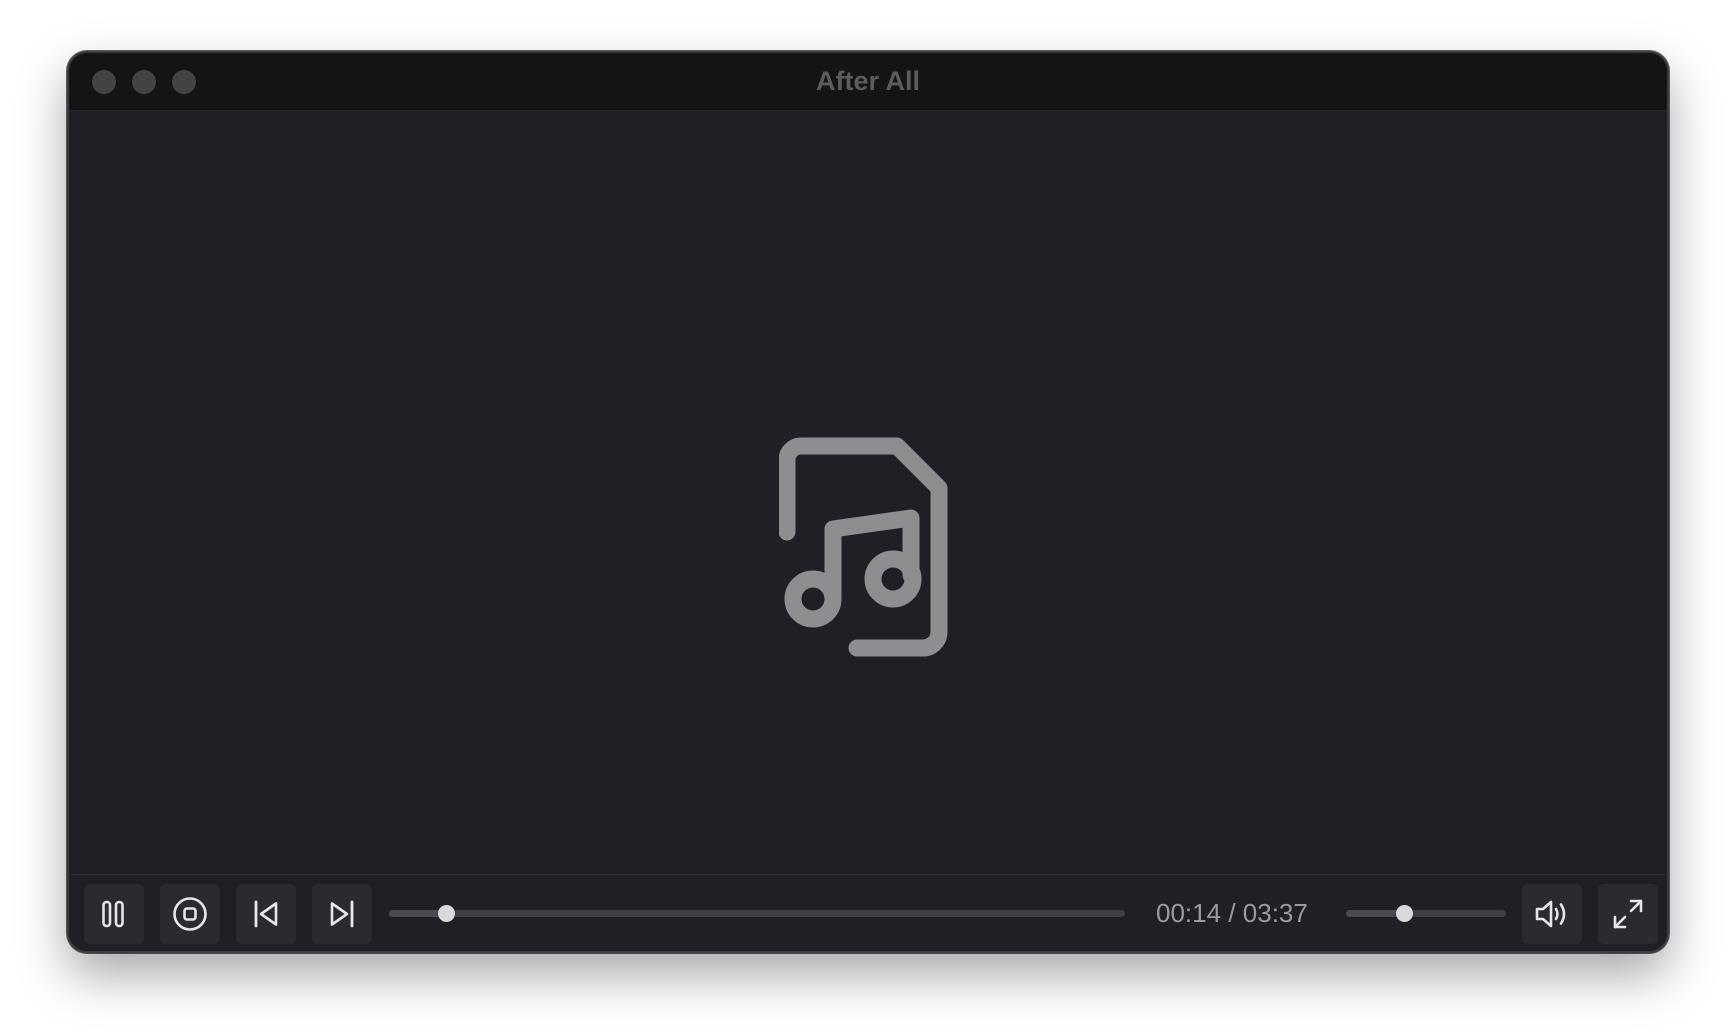 Image resolution: width=1736 pixels, height=1036 pixels. I want to click on stop-button, so click(190, 914).